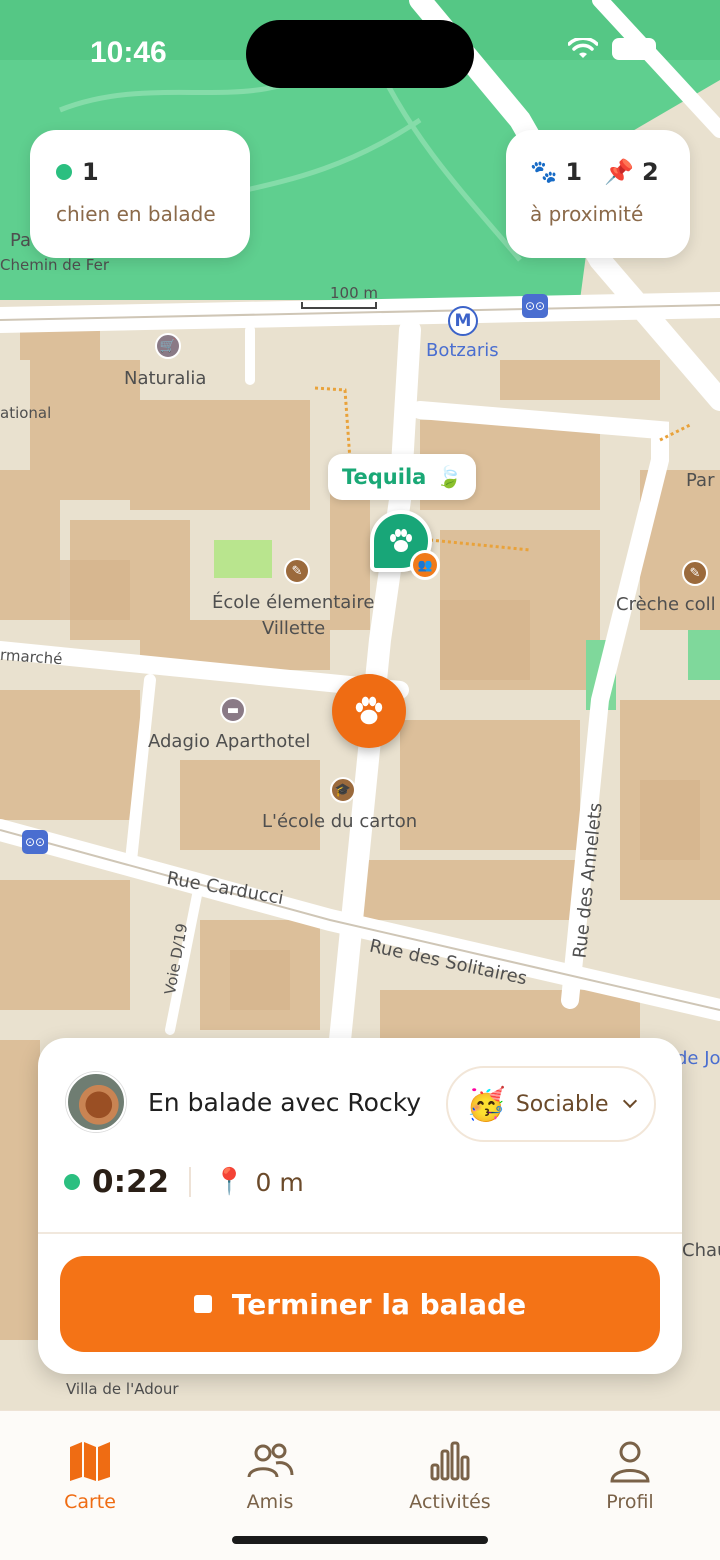 This screenshot has width=720, height=1560. I want to click on tab-activites: Activités, so click(450, 1476).